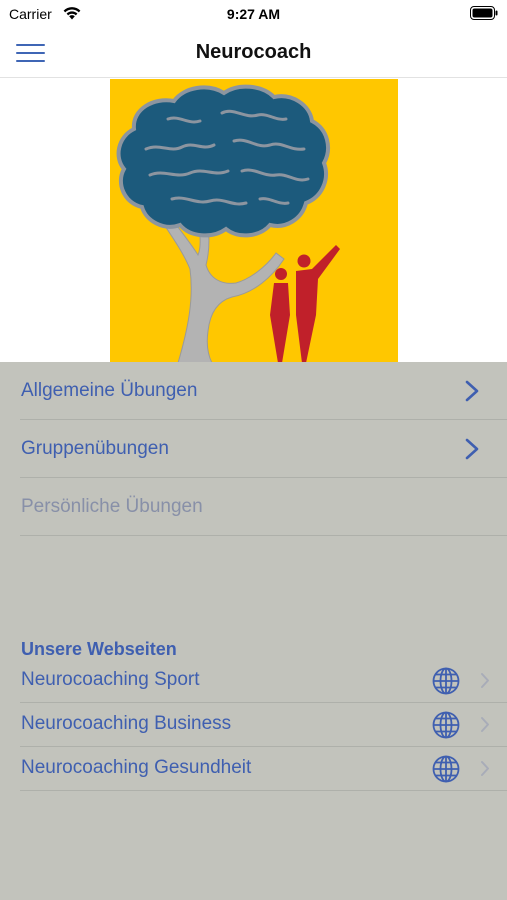  What do you see at coordinates (136, 767) in the screenshot?
I see `website-link-label: Neurocoaching Gesundheit` at bounding box center [136, 767].